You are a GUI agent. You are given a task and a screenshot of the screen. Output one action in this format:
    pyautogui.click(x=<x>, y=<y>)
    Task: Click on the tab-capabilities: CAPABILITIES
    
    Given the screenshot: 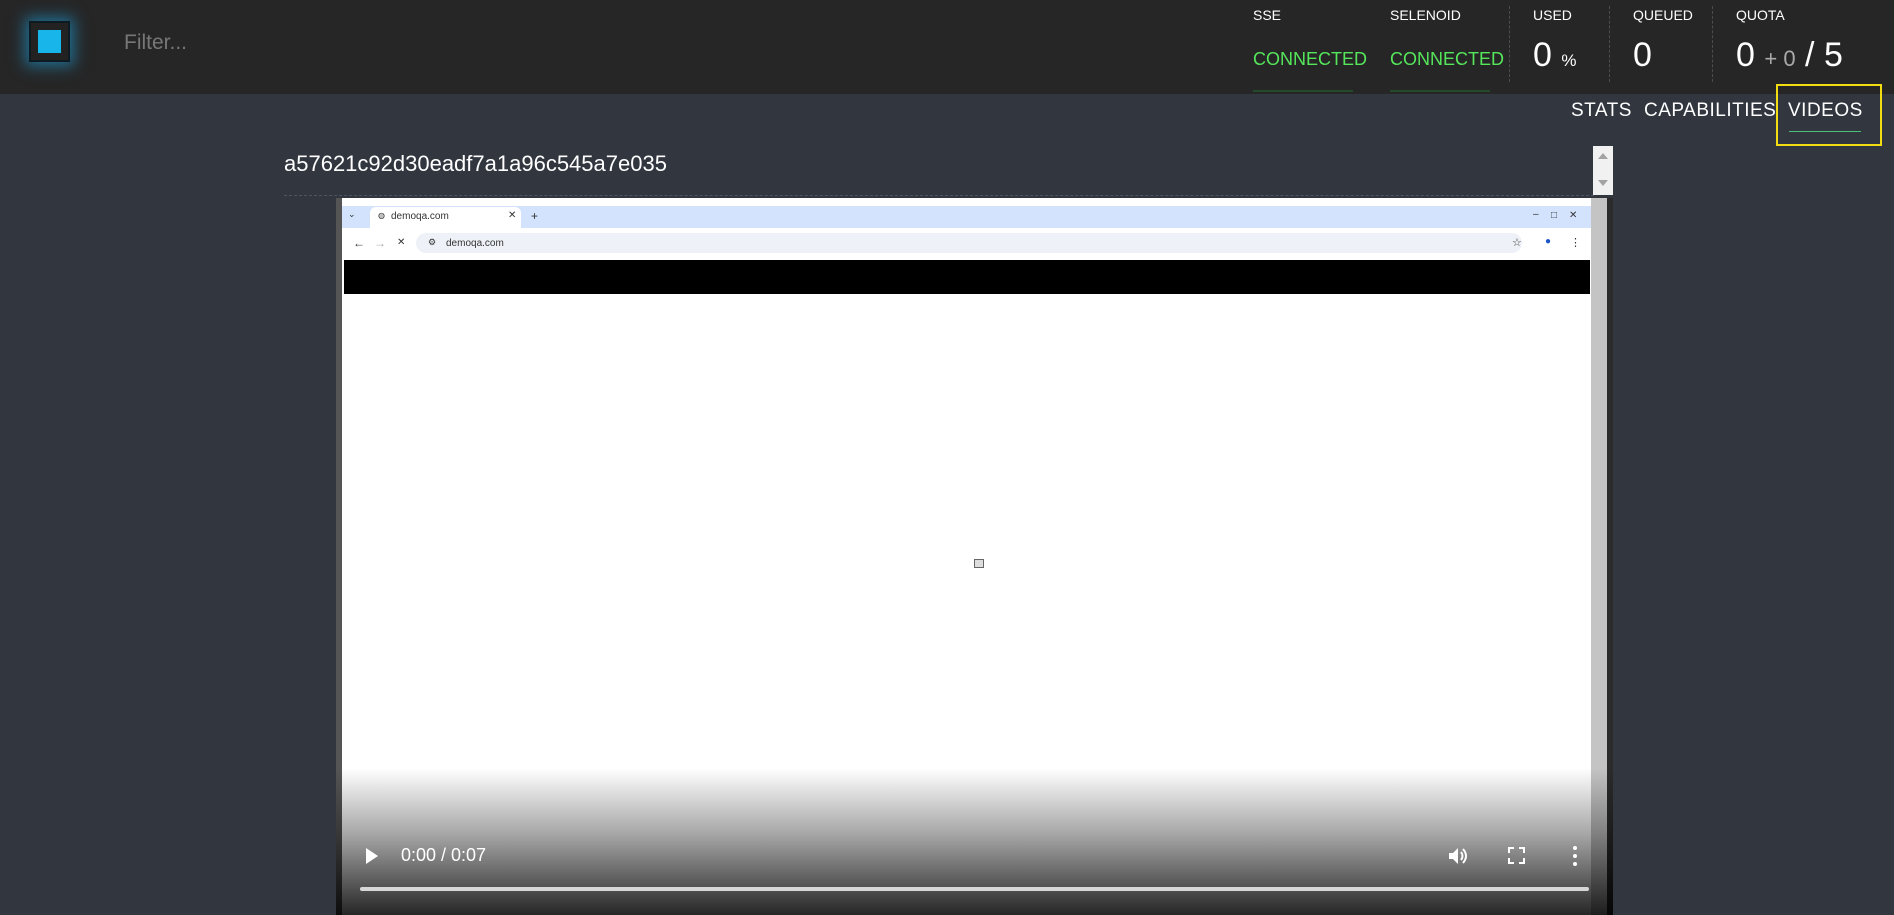 What is the action you would take?
    pyautogui.click(x=1710, y=111)
    